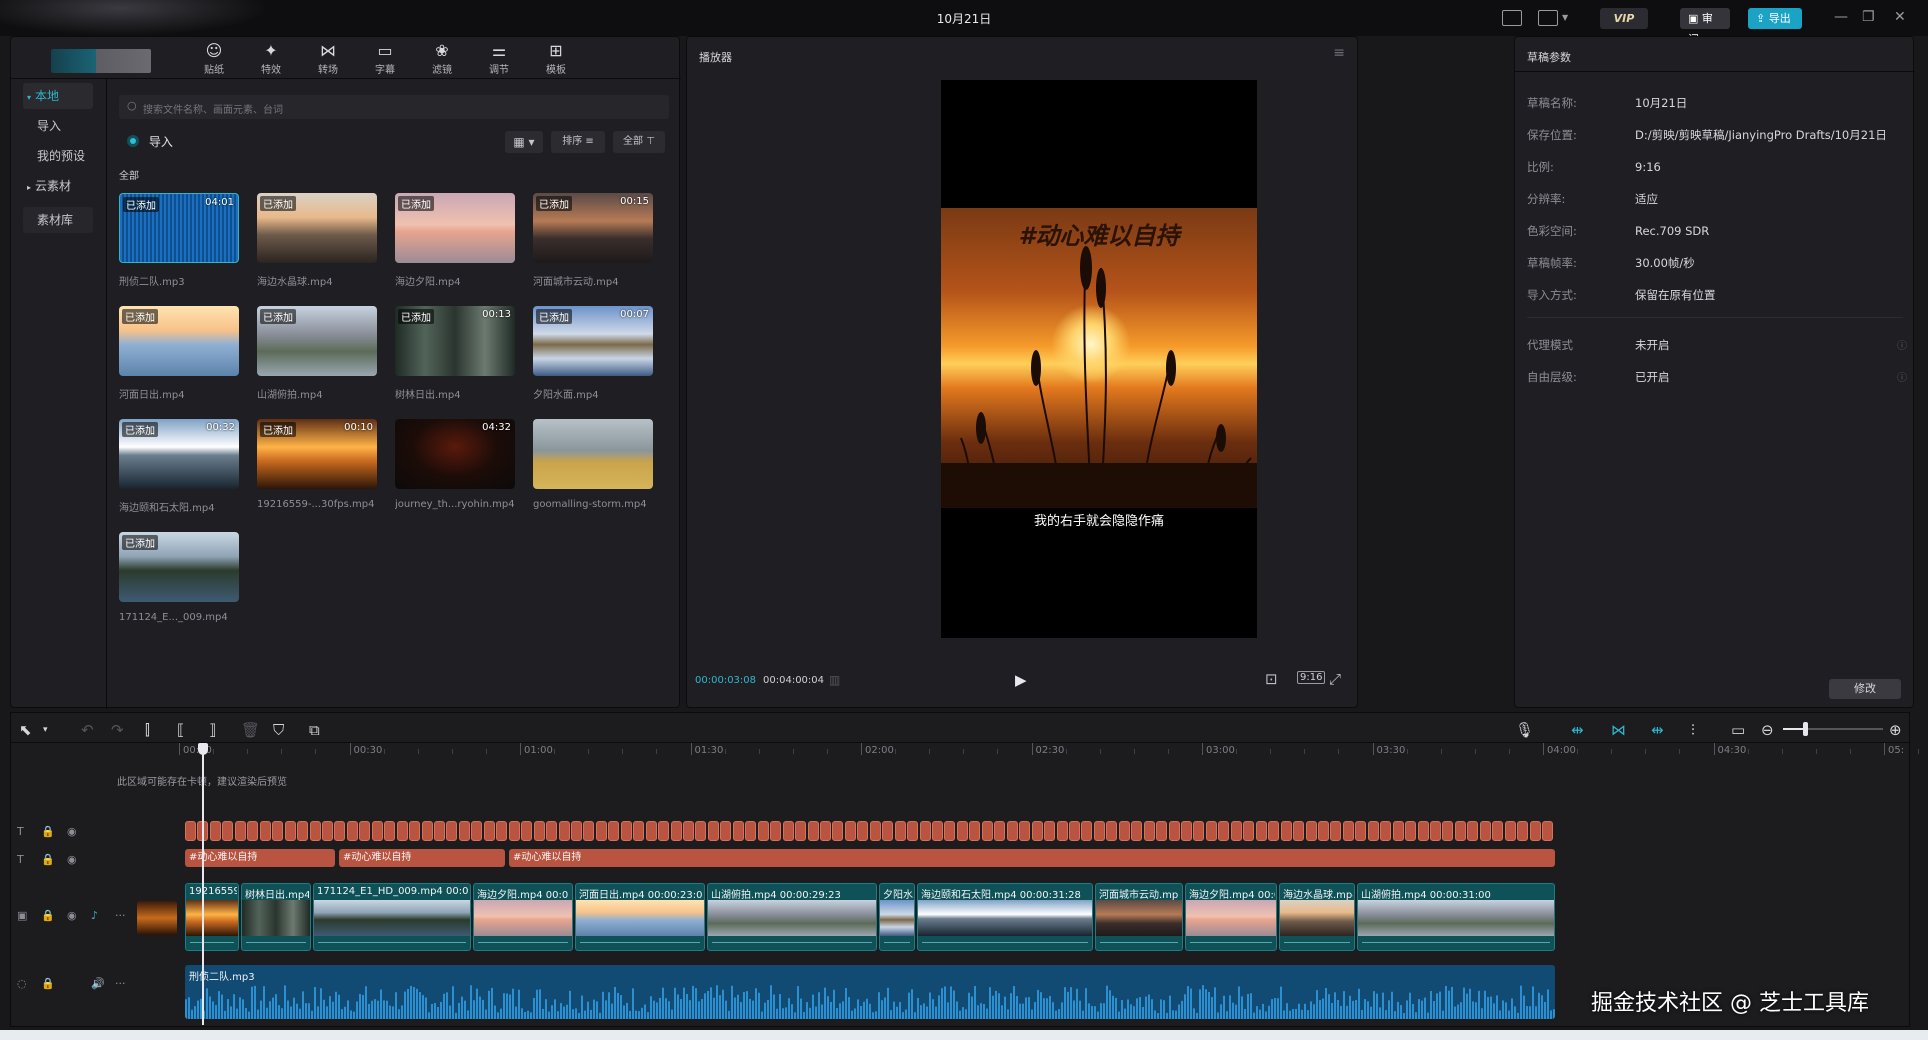  Describe the element at coordinates (117, 730) in the screenshot. I see `redo-icon: ↷` at that location.